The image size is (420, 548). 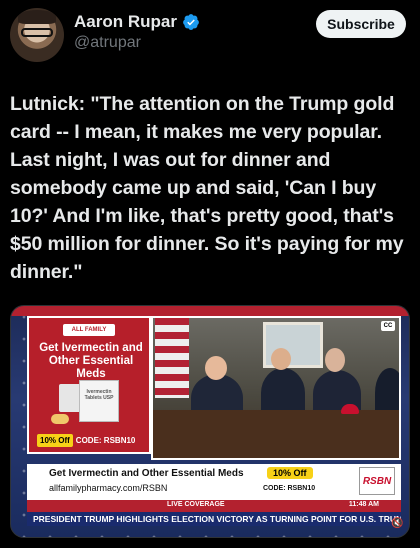 What do you see at coordinates (191, 22) in the screenshot?
I see `verified-badge-icon` at bounding box center [191, 22].